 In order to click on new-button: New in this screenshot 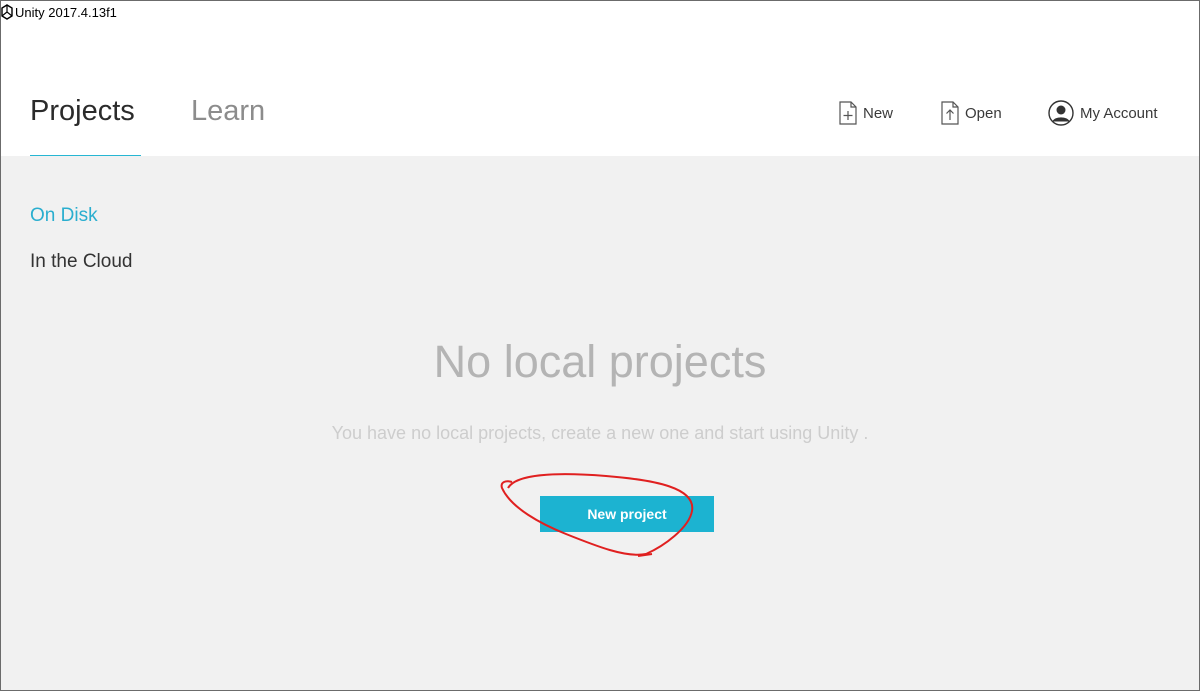, I will do `click(866, 113)`.